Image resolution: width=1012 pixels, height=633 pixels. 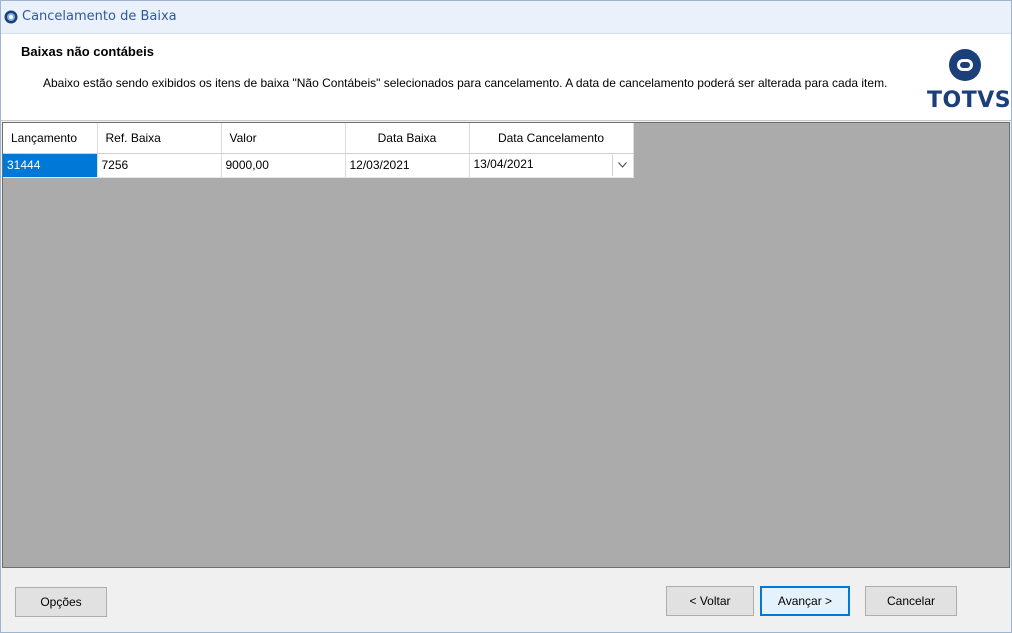 I want to click on options-button: Opções, so click(x=61, y=602).